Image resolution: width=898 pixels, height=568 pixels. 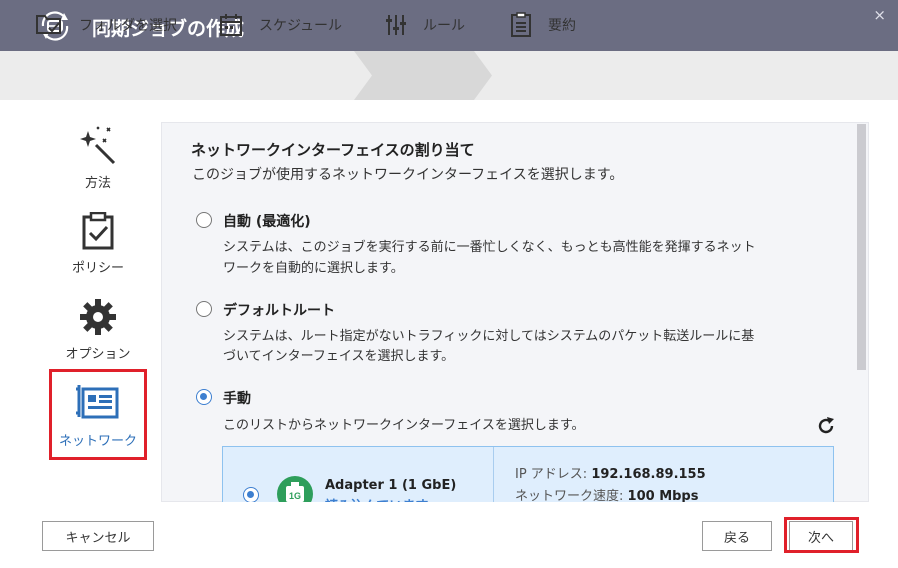 I want to click on step-rules: ルール, so click(x=425, y=24).